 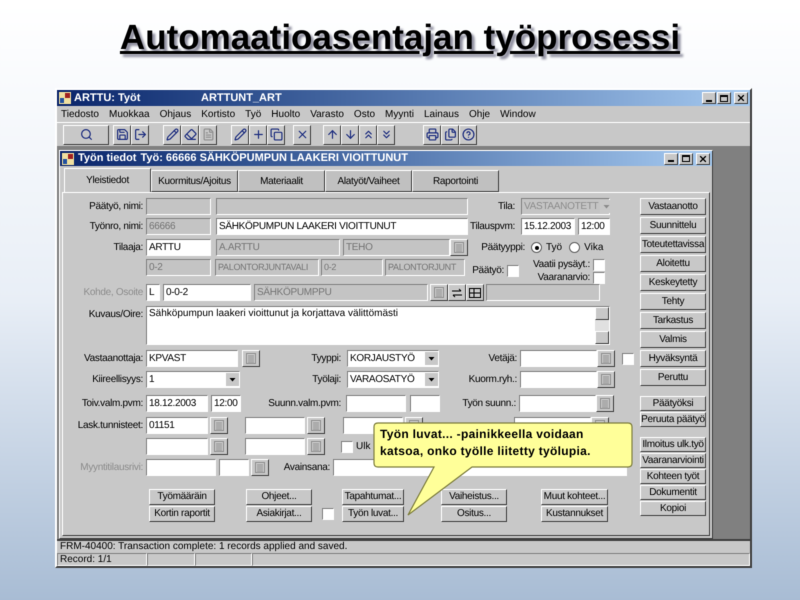 What do you see at coordinates (457, 292) in the screenshot?
I see `transfer-button` at bounding box center [457, 292].